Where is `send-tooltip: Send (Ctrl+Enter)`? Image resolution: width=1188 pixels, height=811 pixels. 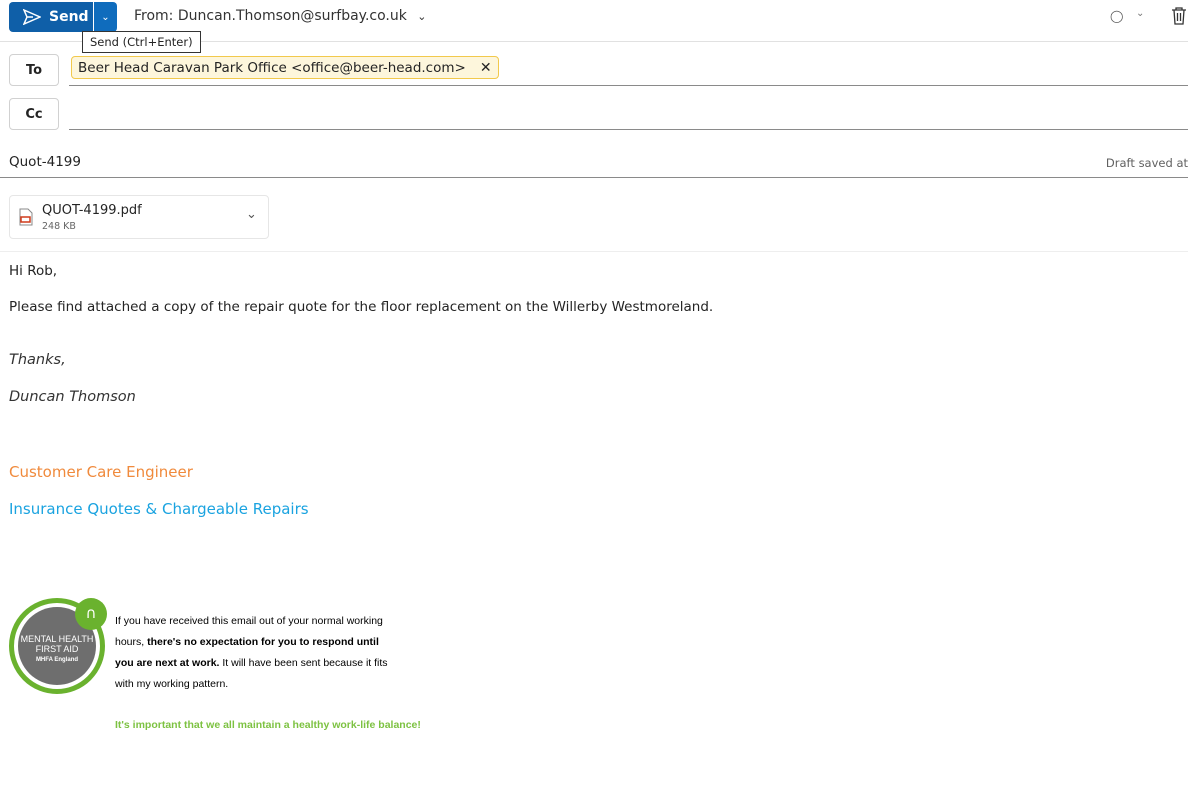 send-tooltip: Send (Ctrl+Enter) is located at coordinates (141, 42).